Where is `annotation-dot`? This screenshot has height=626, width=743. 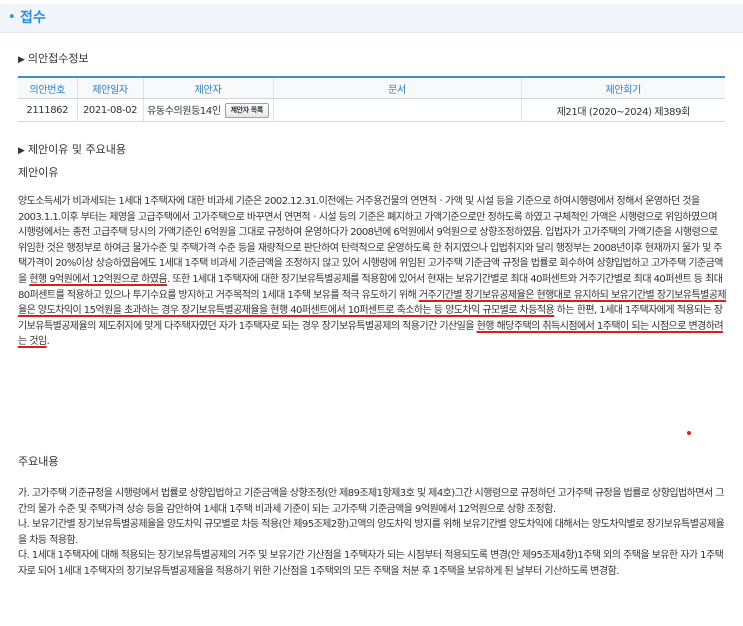
annotation-dot is located at coordinates (689, 433).